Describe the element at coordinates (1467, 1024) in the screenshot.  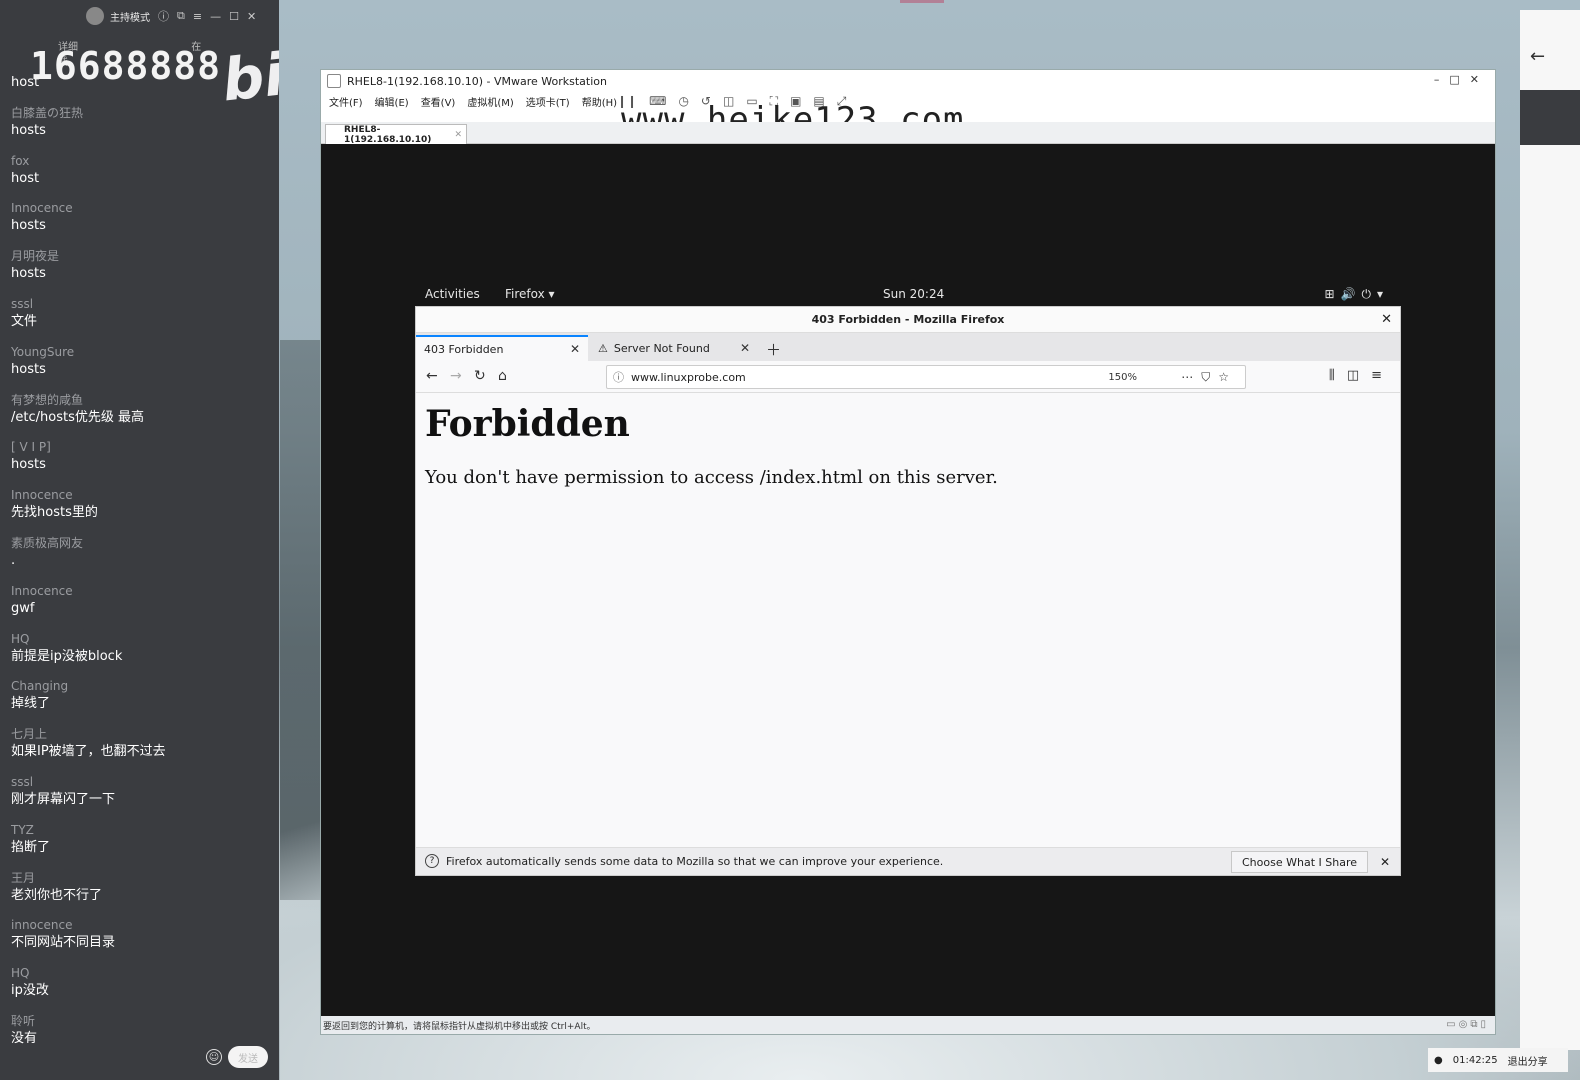
I see `device-status-icons: ▭◎⧉▯` at that location.